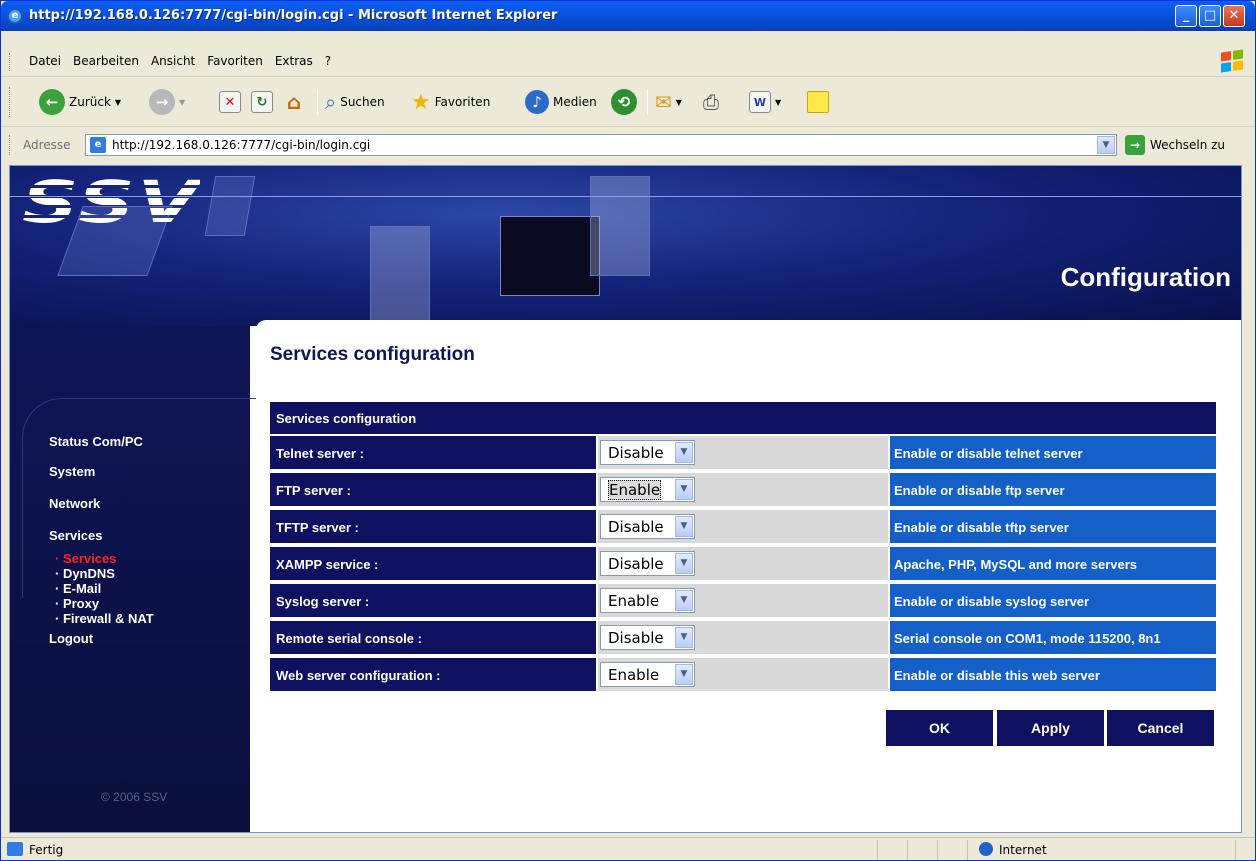 The height and width of the screenshot is (861, 1256). What do you see at coordinates (1234, 16) in the screenshot?
I see `close-button: ✕` at bounding box center [1234, 16].